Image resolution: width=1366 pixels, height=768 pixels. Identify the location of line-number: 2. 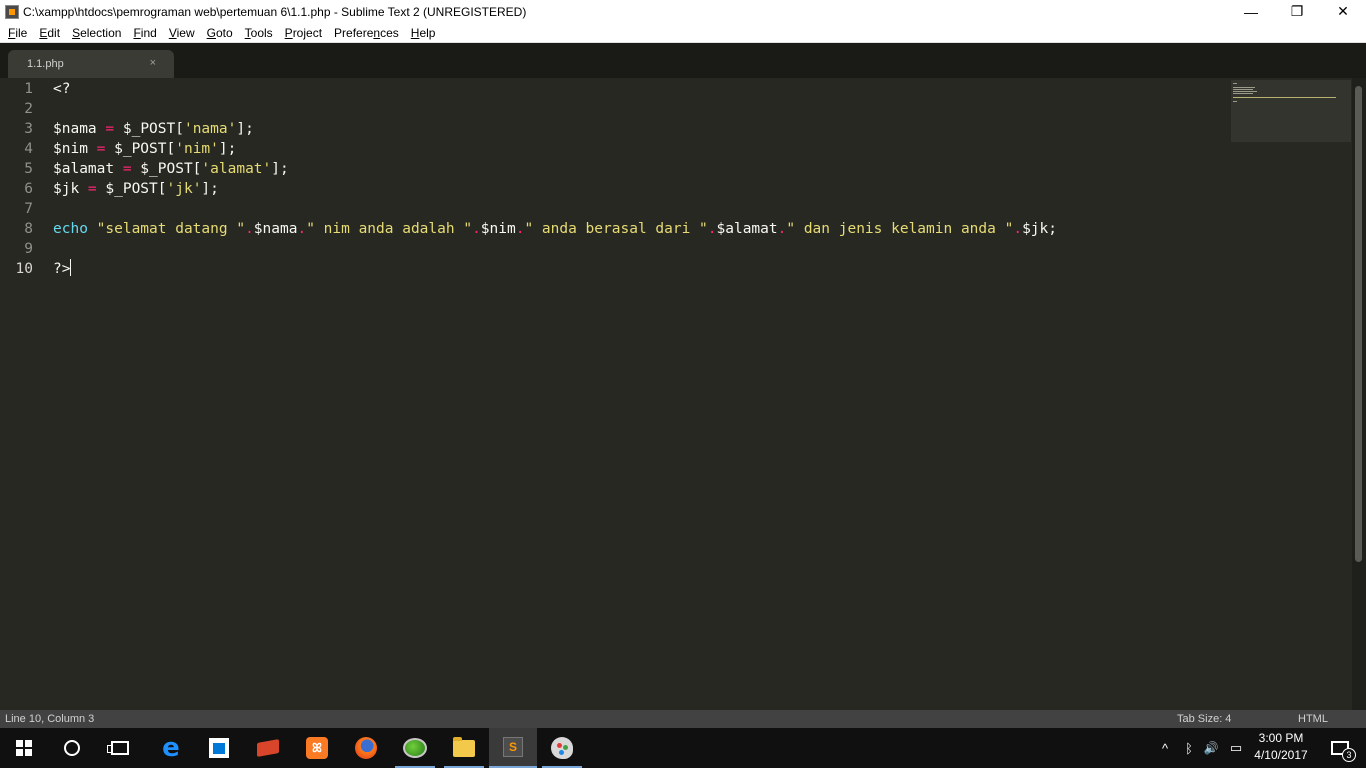
(28, 109).